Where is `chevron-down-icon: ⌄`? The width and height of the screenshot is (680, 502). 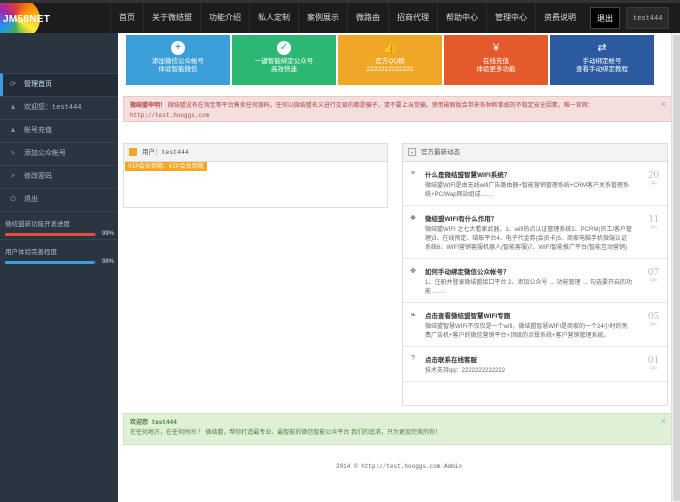
chevron-down-icon: ⌄ is located at coordinates (412, 152).